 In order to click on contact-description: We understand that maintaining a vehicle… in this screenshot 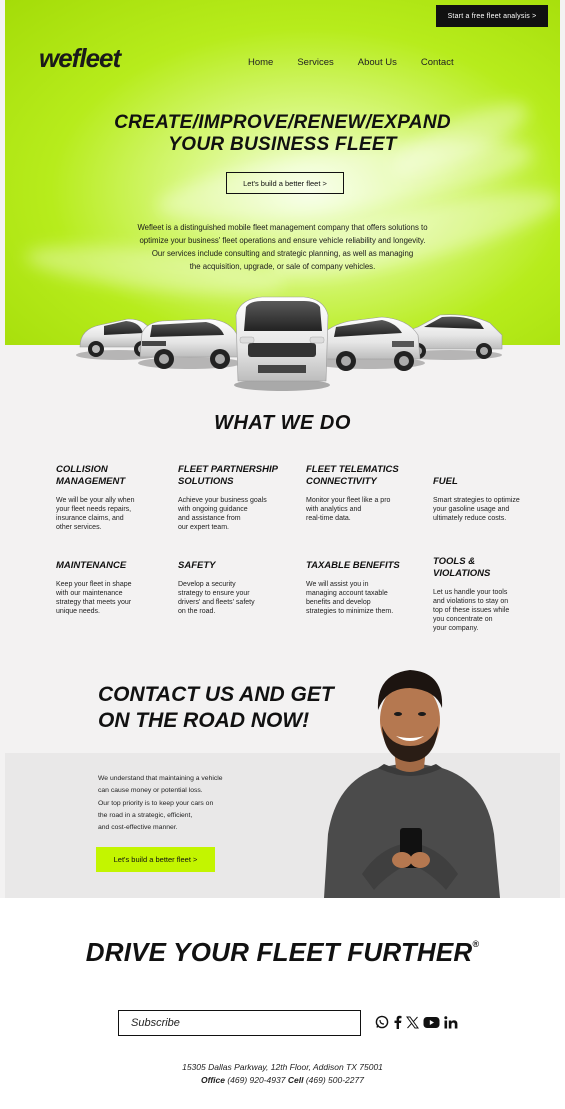, I will do `click(160, 803)`.